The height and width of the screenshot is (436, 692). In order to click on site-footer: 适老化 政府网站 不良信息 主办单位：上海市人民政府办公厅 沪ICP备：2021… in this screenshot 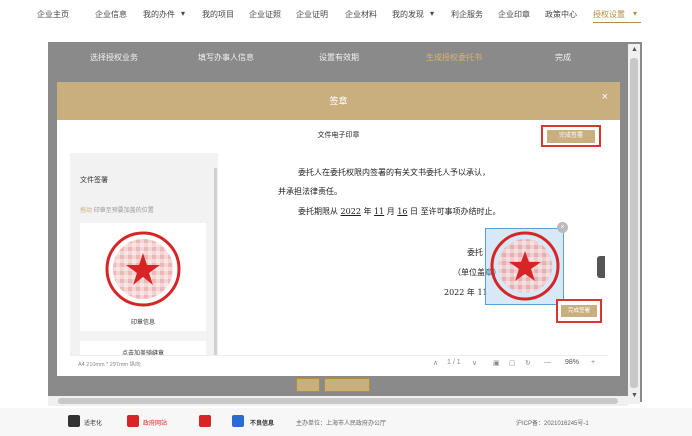, I will do `click(346, 422)`.